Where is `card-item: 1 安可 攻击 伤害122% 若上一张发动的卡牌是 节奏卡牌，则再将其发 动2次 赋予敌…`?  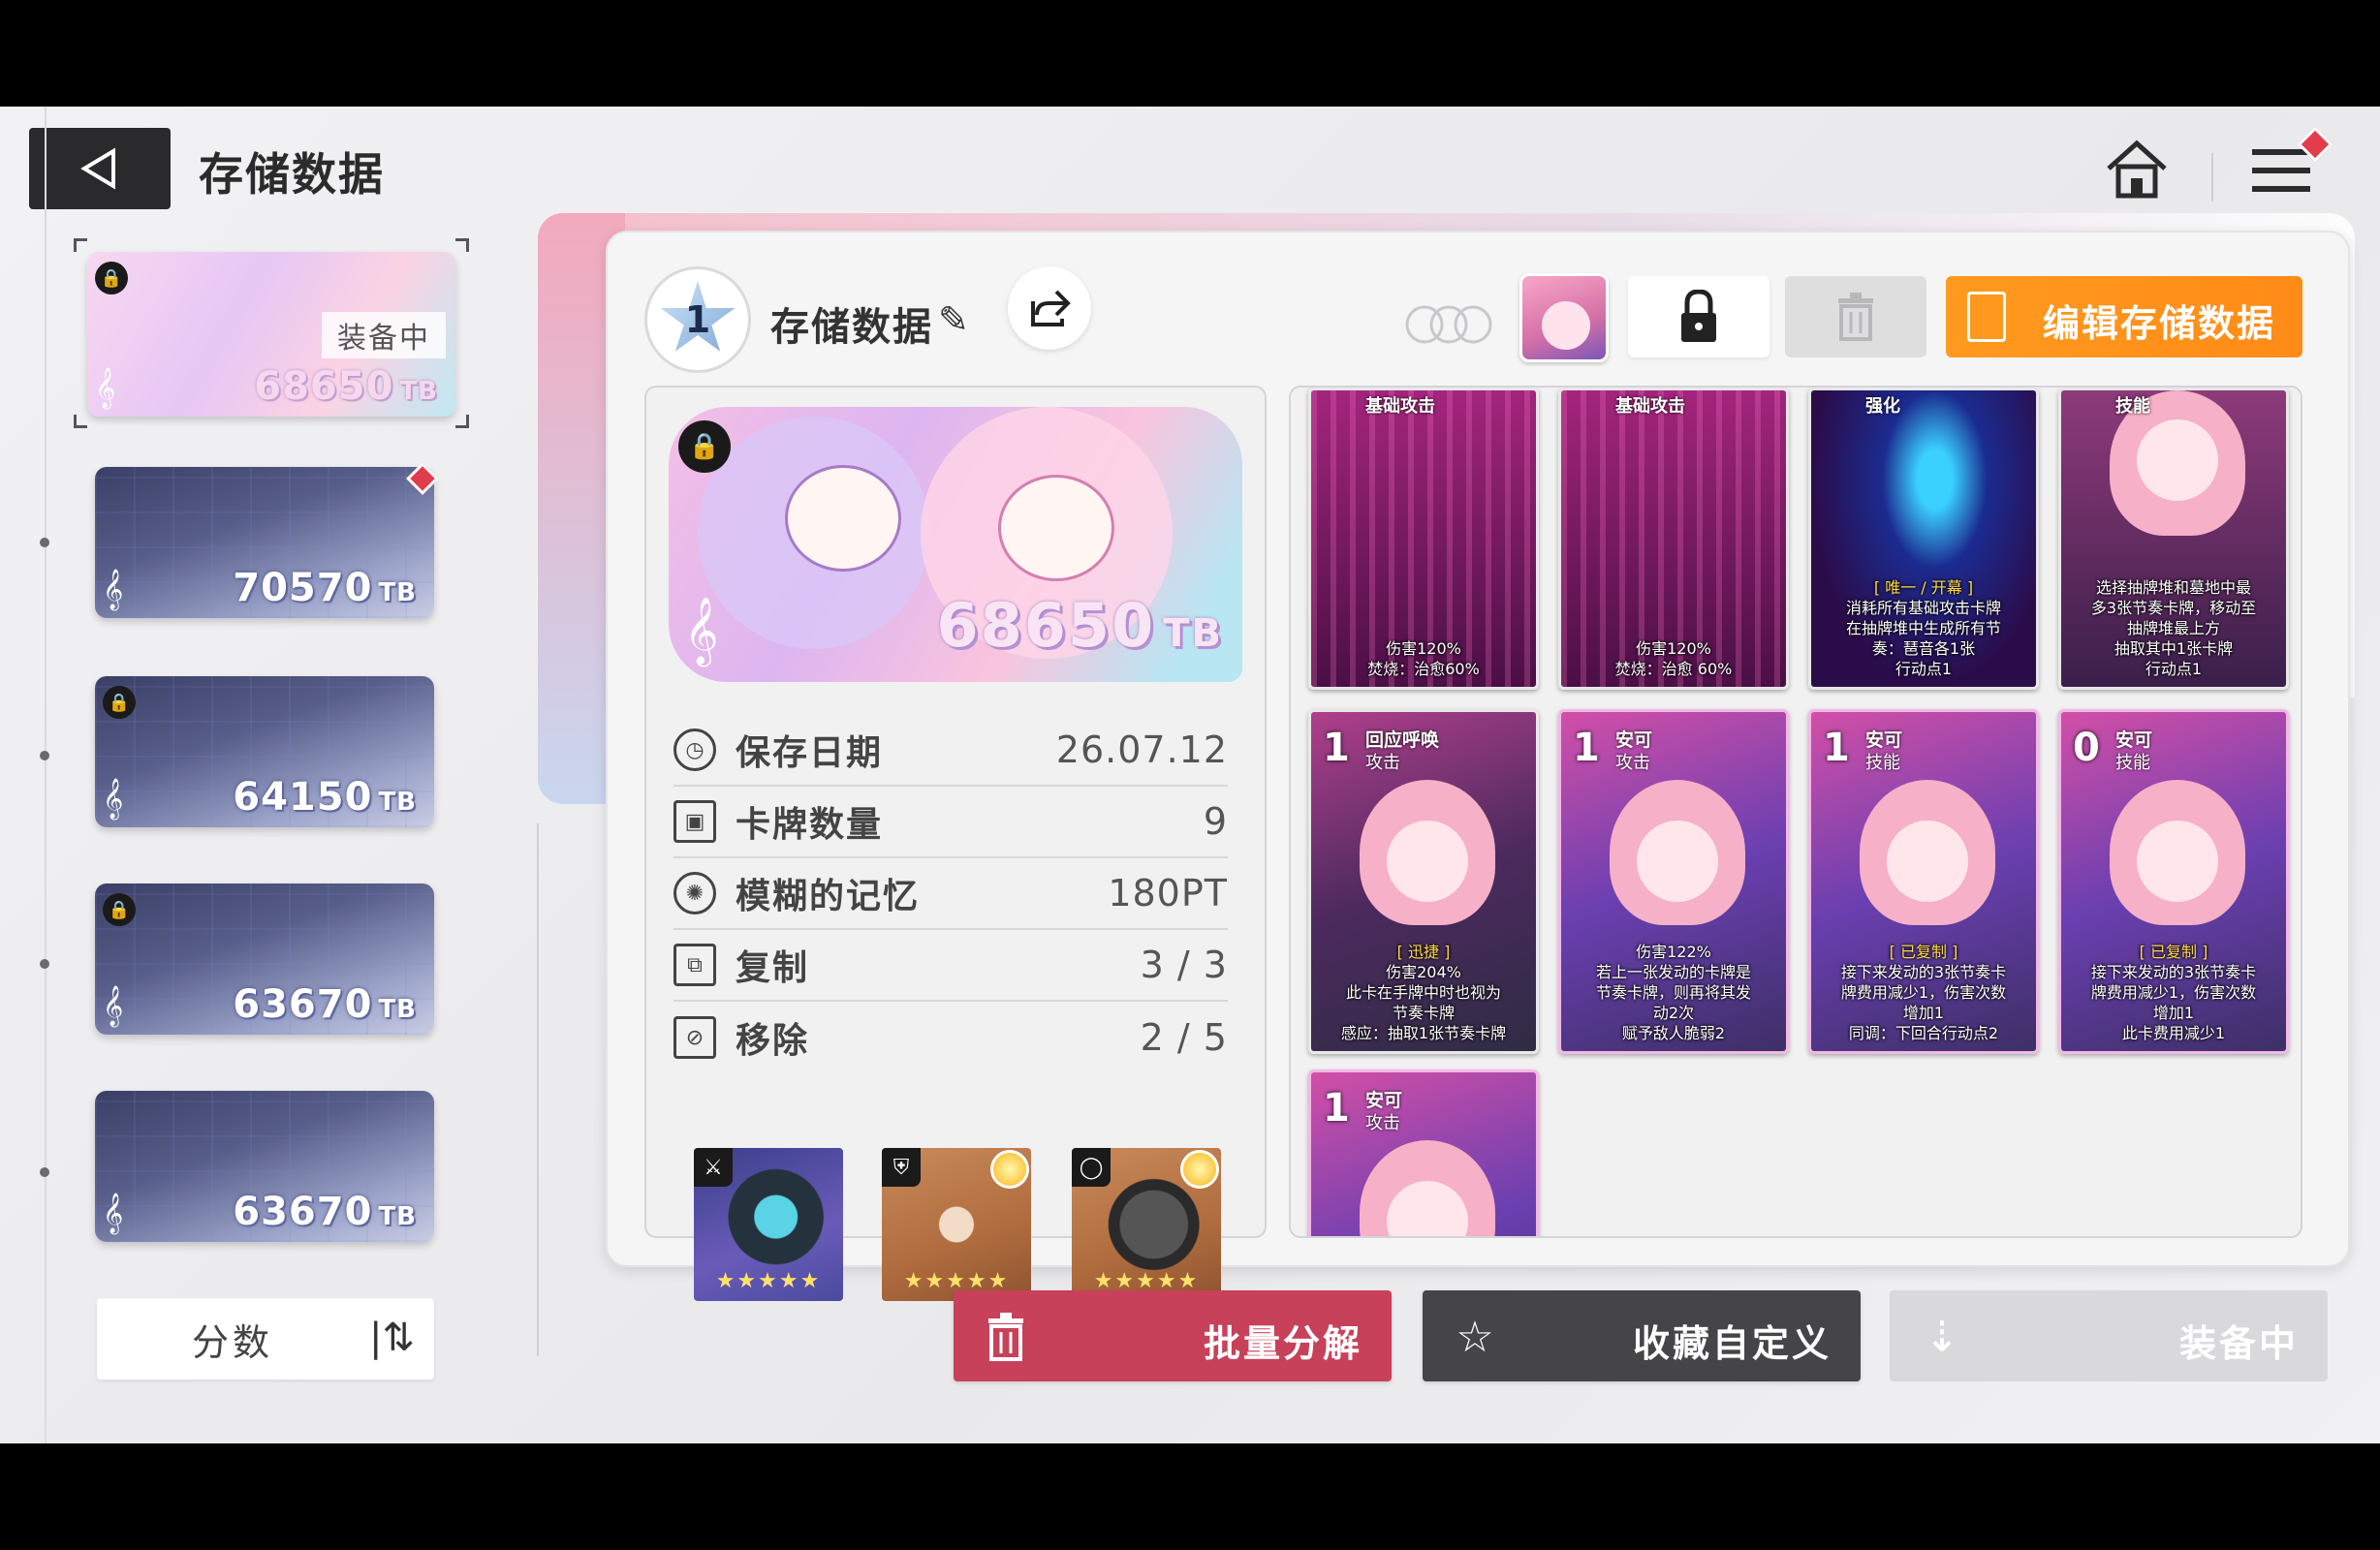
card-item: 1 安可 攻击 伤害122% 若上一张发动的卡牌是 节奏卡牌，则再将其发 动2次 赋予敌… is located at coordinates (1674, 881).